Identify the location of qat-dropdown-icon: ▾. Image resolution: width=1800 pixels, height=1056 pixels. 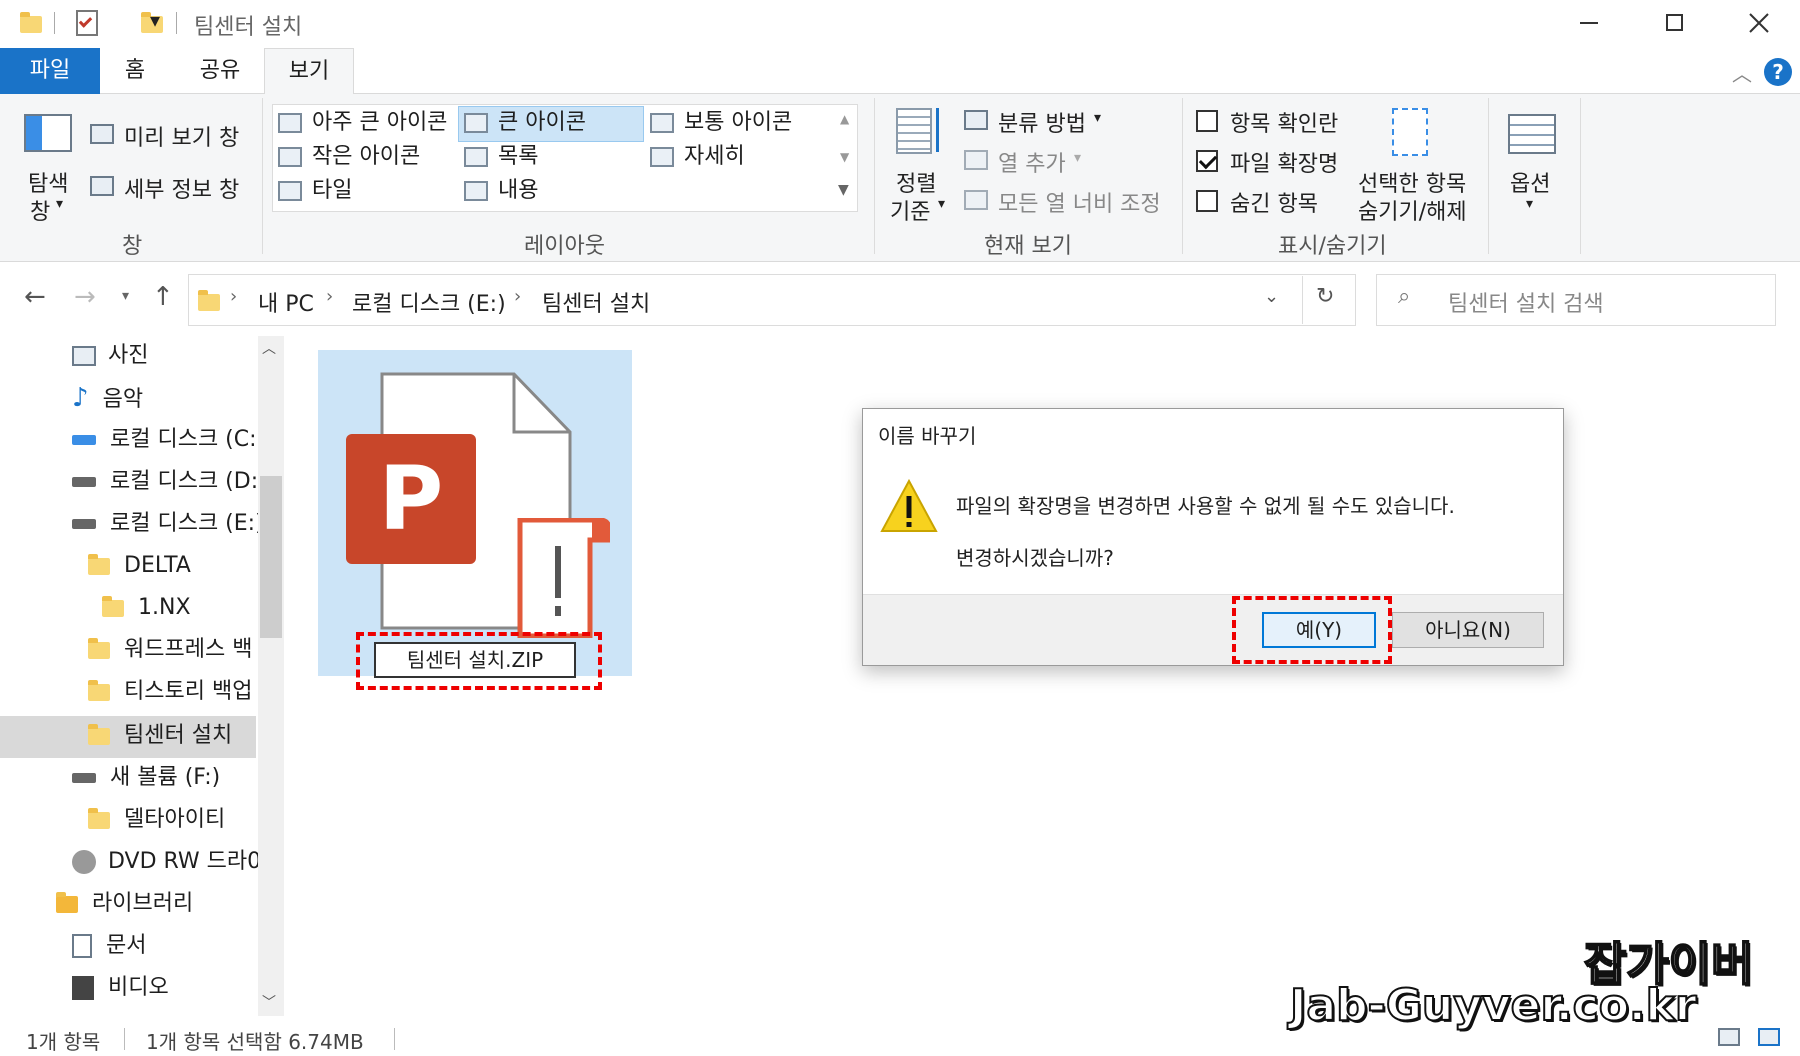
(155, 20).